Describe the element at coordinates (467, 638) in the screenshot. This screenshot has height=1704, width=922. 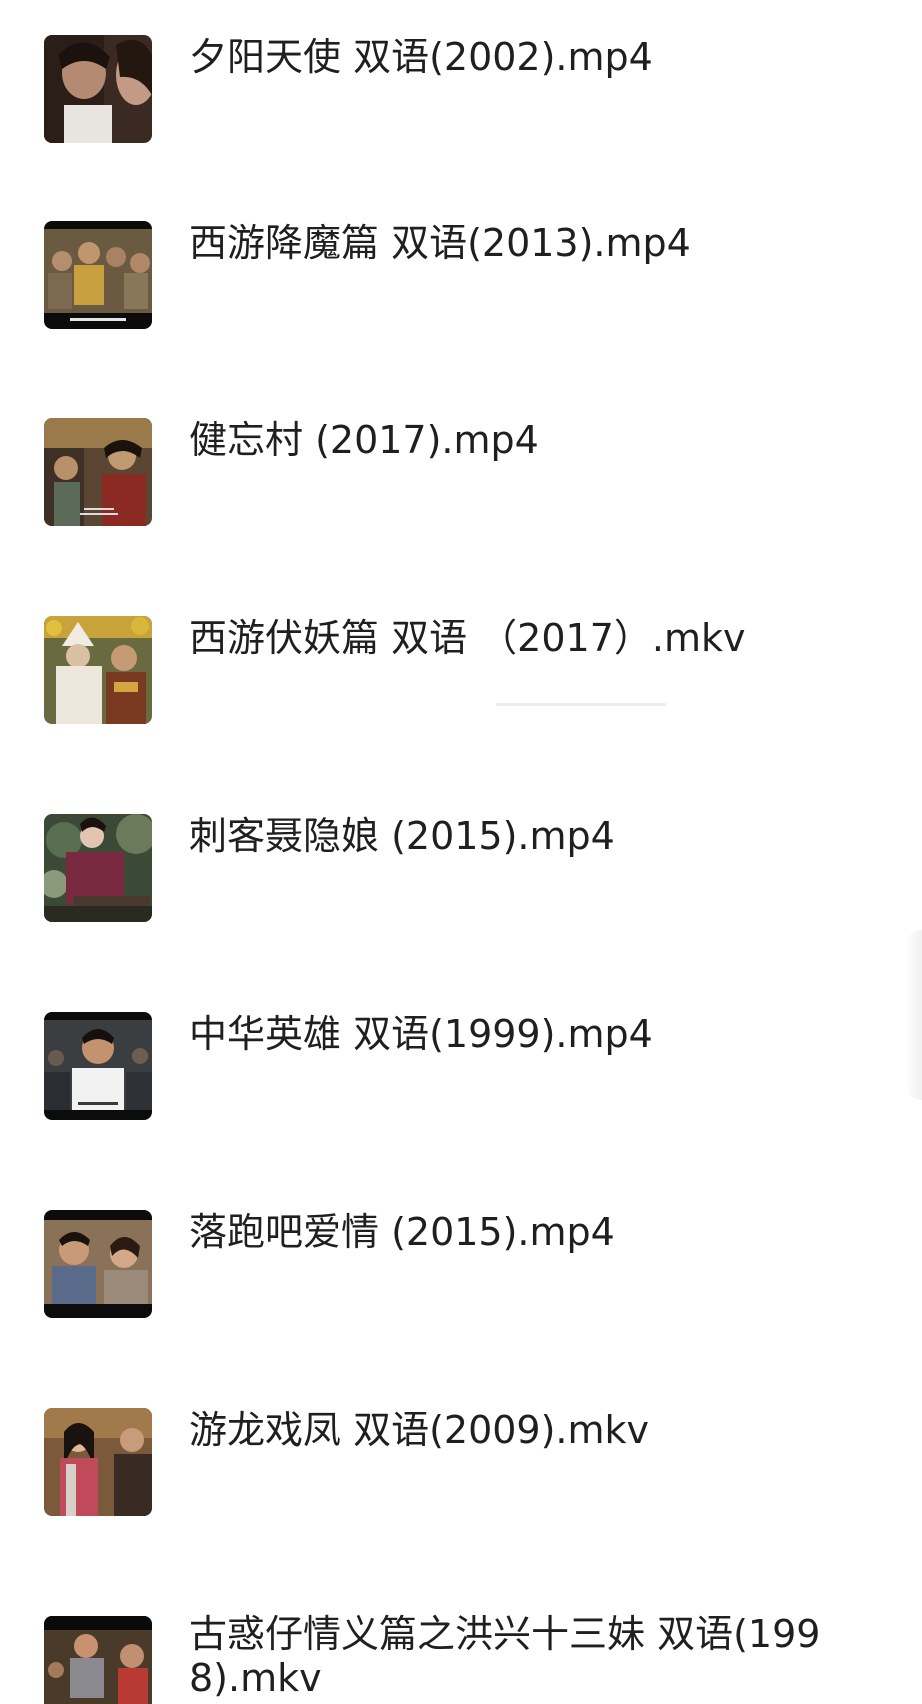
I see `file-name: 西游伏妖篇 双语 （2017）.mkv` at that location.